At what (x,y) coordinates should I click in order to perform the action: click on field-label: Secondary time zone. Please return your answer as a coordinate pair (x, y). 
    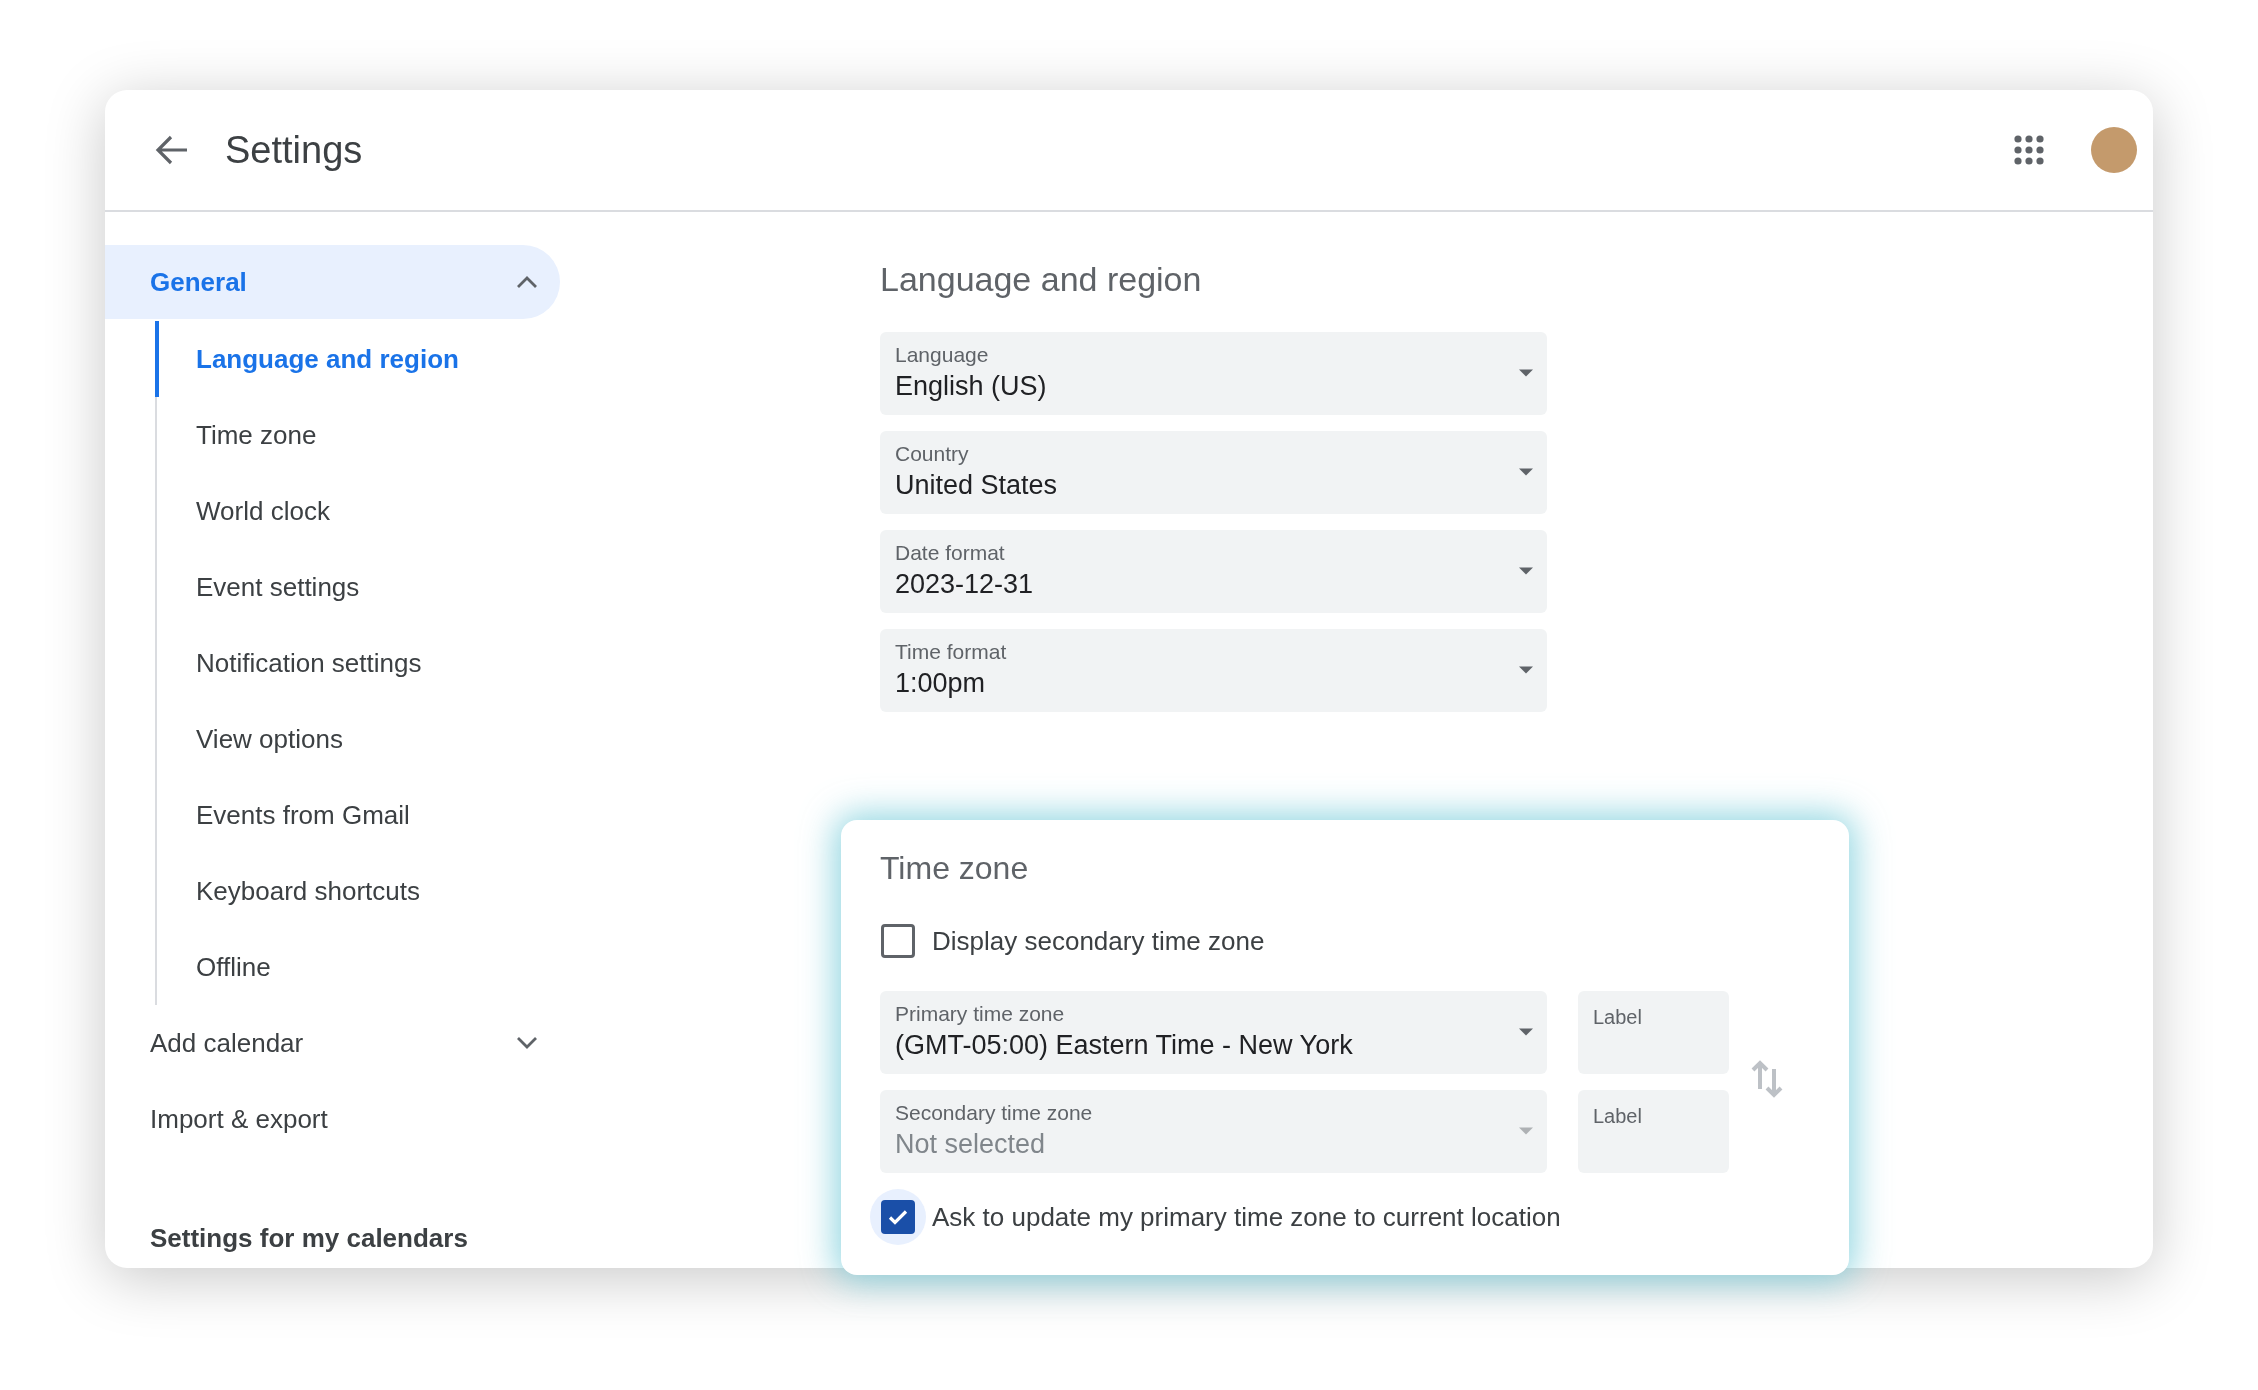
    Looking at the image, I should click on (994, 1113).